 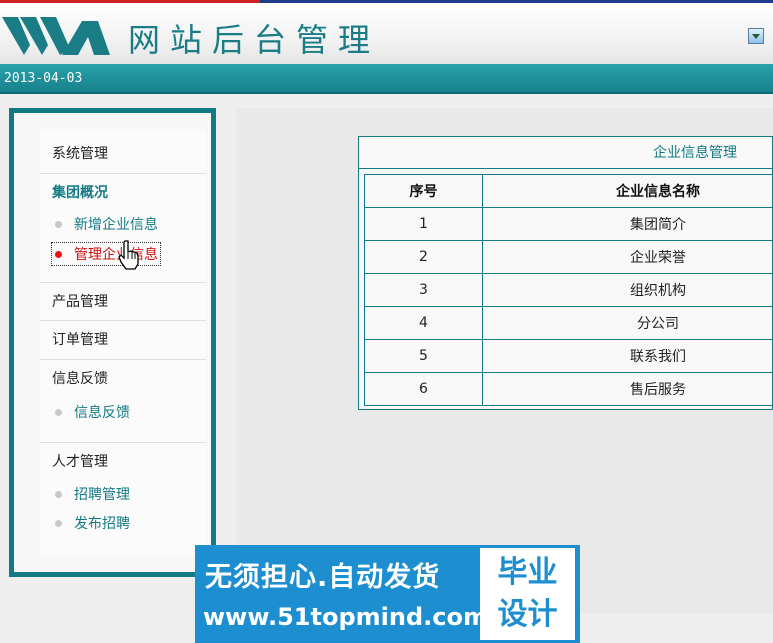 What do you see at coordinates (254, 40) in the screenshot?
I see `site-title: 网站后台管理` at bounding box center [254, 40].